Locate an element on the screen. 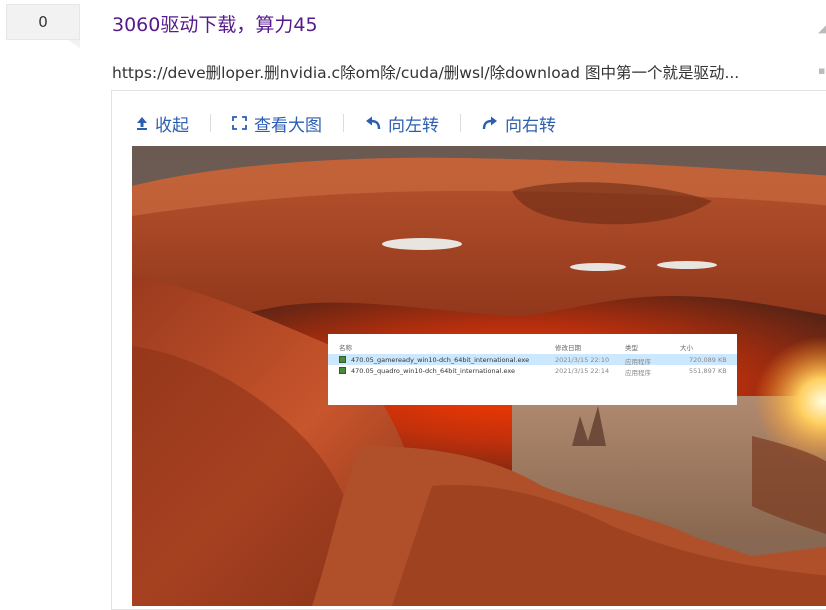 The width and height of the screenshot is (826, 610). rotate-left-button: 向左转 is located at coordinates (402, 123).